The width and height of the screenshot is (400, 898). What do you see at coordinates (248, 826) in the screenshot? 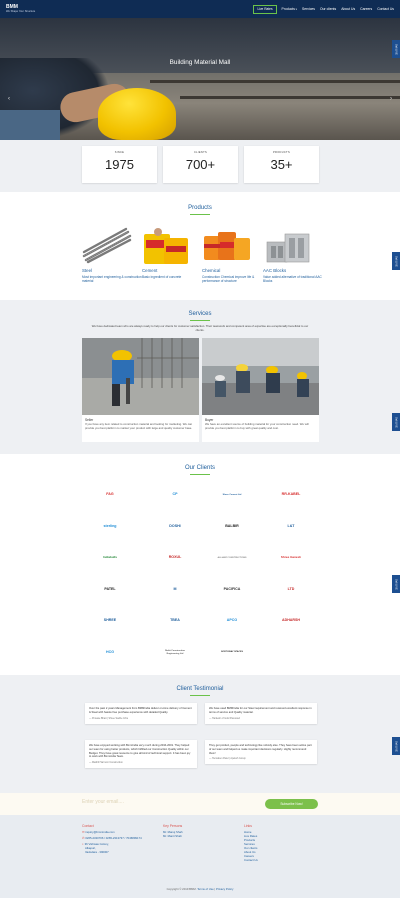
I see `footer-heading: Links` at bounding box center [248, 826].